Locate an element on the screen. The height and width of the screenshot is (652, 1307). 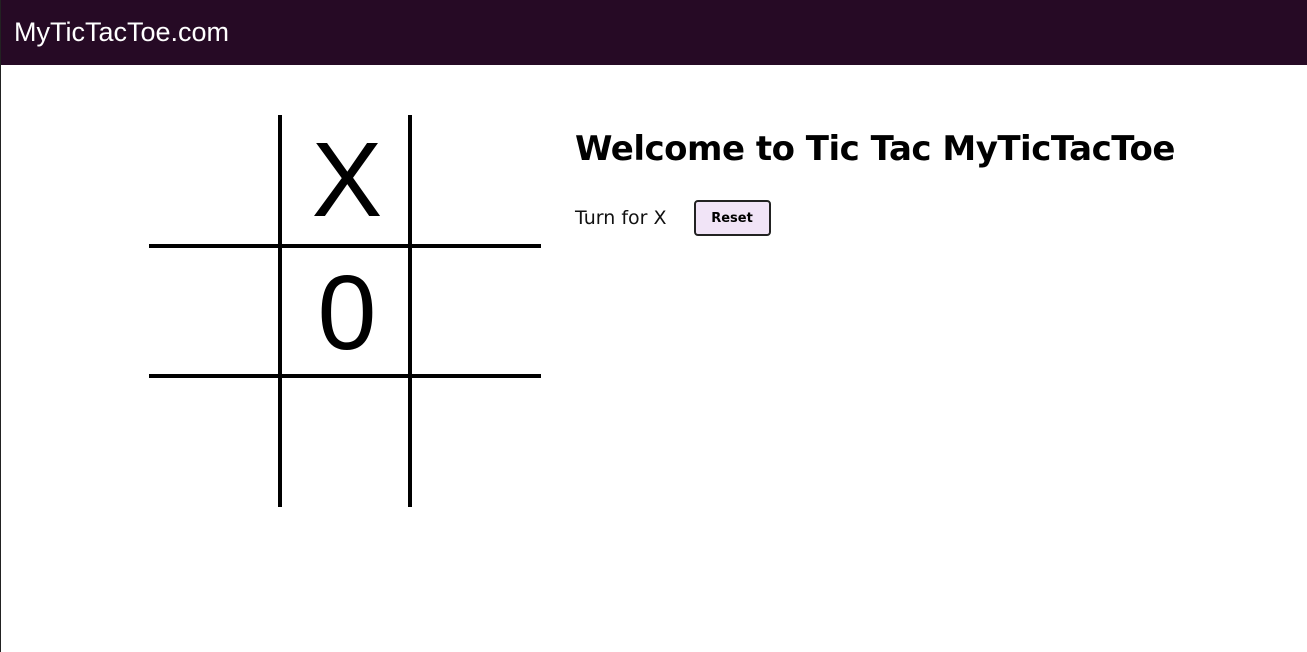
reset-button: Reset is located at coordinates (732, 218).